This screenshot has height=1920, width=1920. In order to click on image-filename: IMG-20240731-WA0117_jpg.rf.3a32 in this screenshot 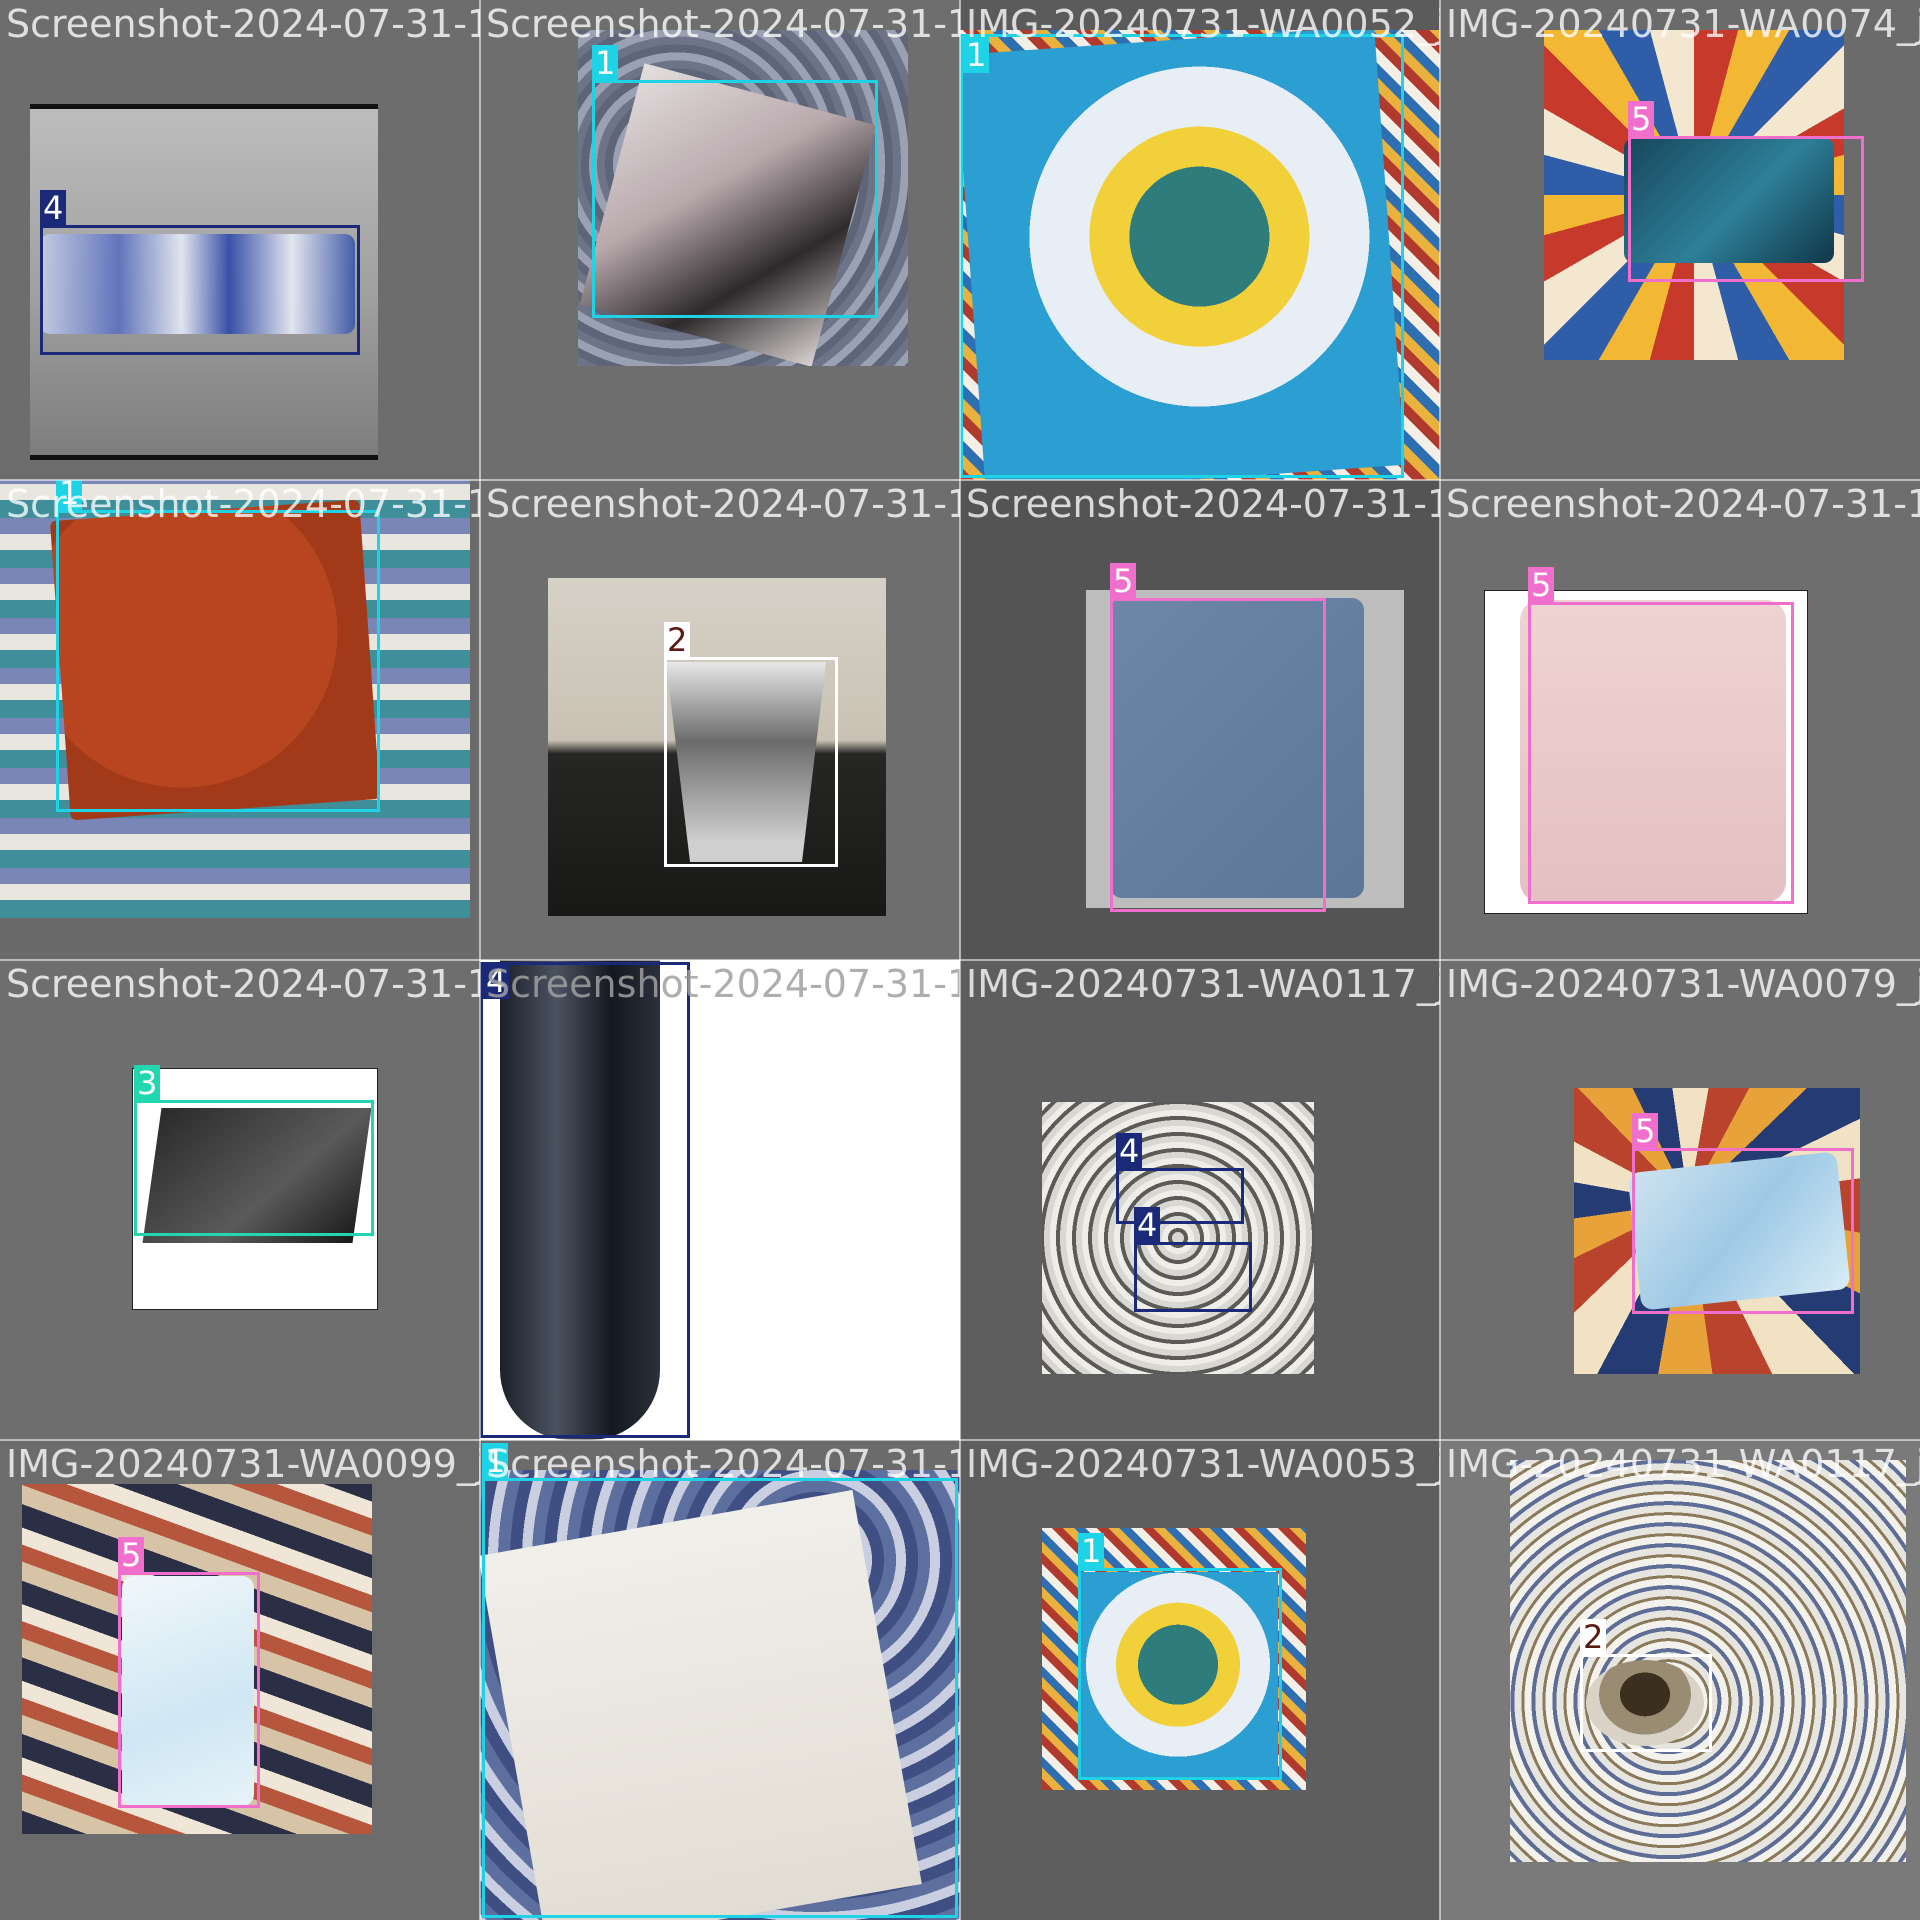, I will do `click(1203, 984)`.